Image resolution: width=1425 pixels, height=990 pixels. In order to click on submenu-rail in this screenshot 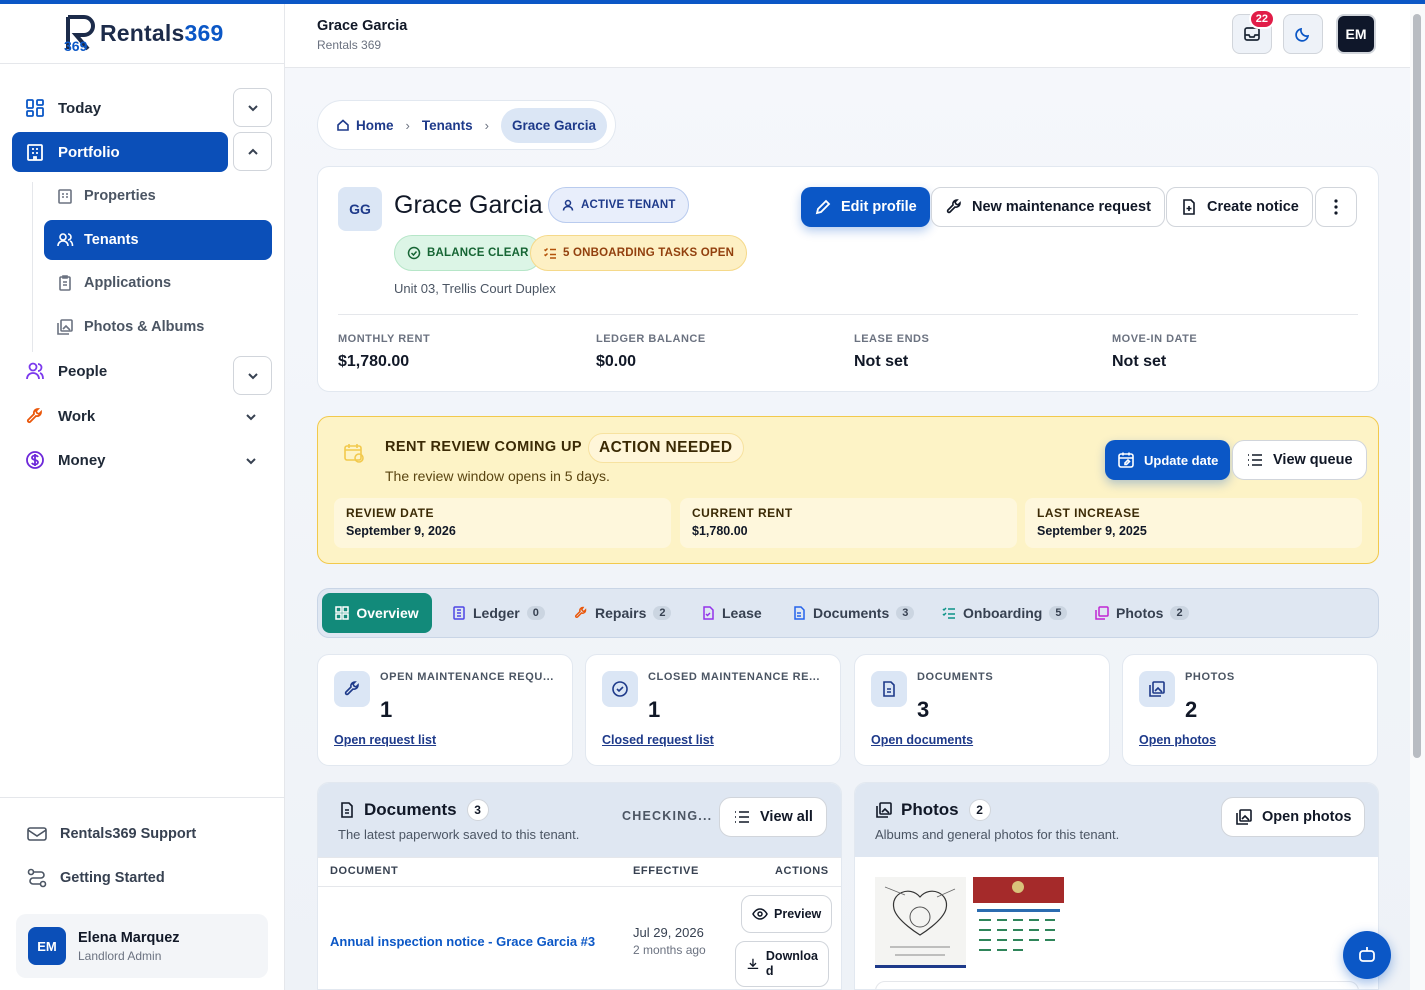, I will do `click(32, 267)`.